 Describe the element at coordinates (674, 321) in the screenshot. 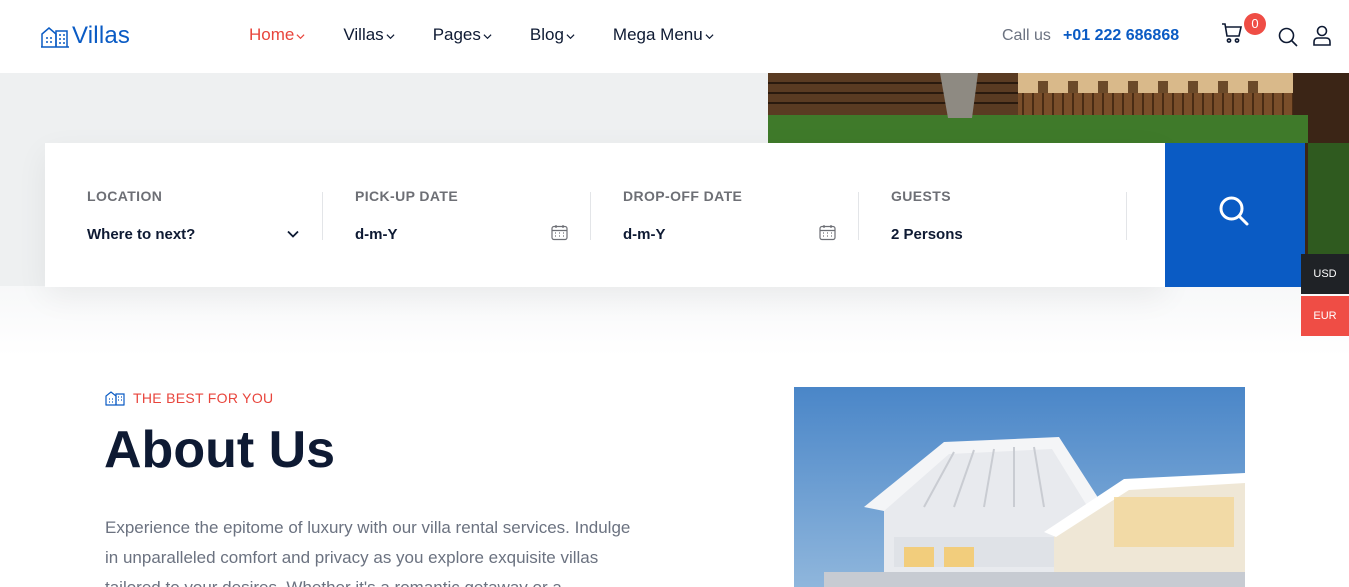

I see `hero-bottom-fade` at that location.